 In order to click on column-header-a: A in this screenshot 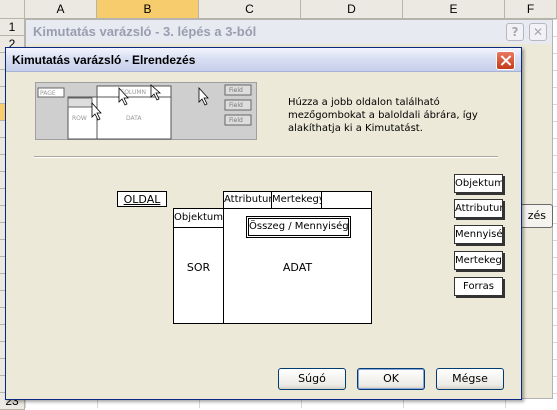, I will do `click(61, 9)`.